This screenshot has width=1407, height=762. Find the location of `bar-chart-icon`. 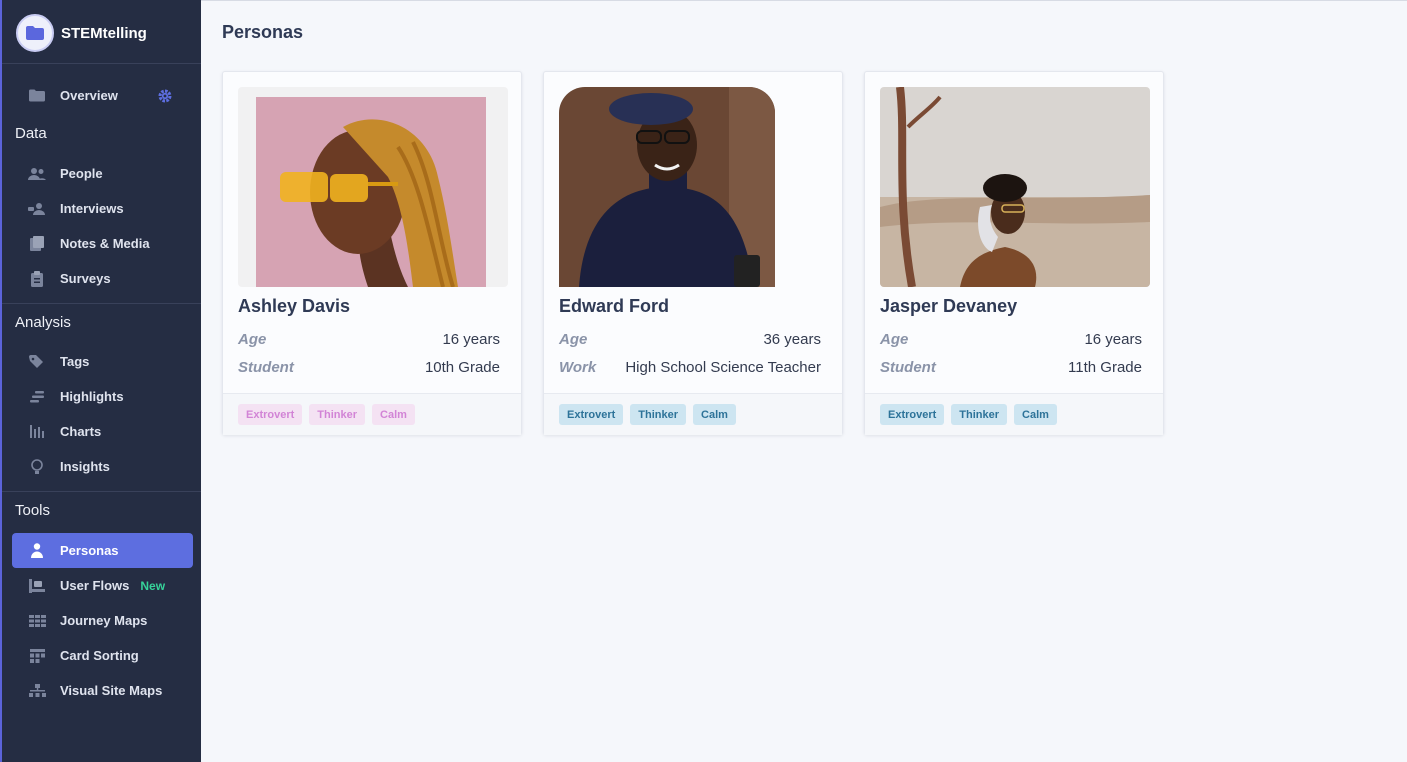

bar-chart-icon is located at coordinates (37, 432).